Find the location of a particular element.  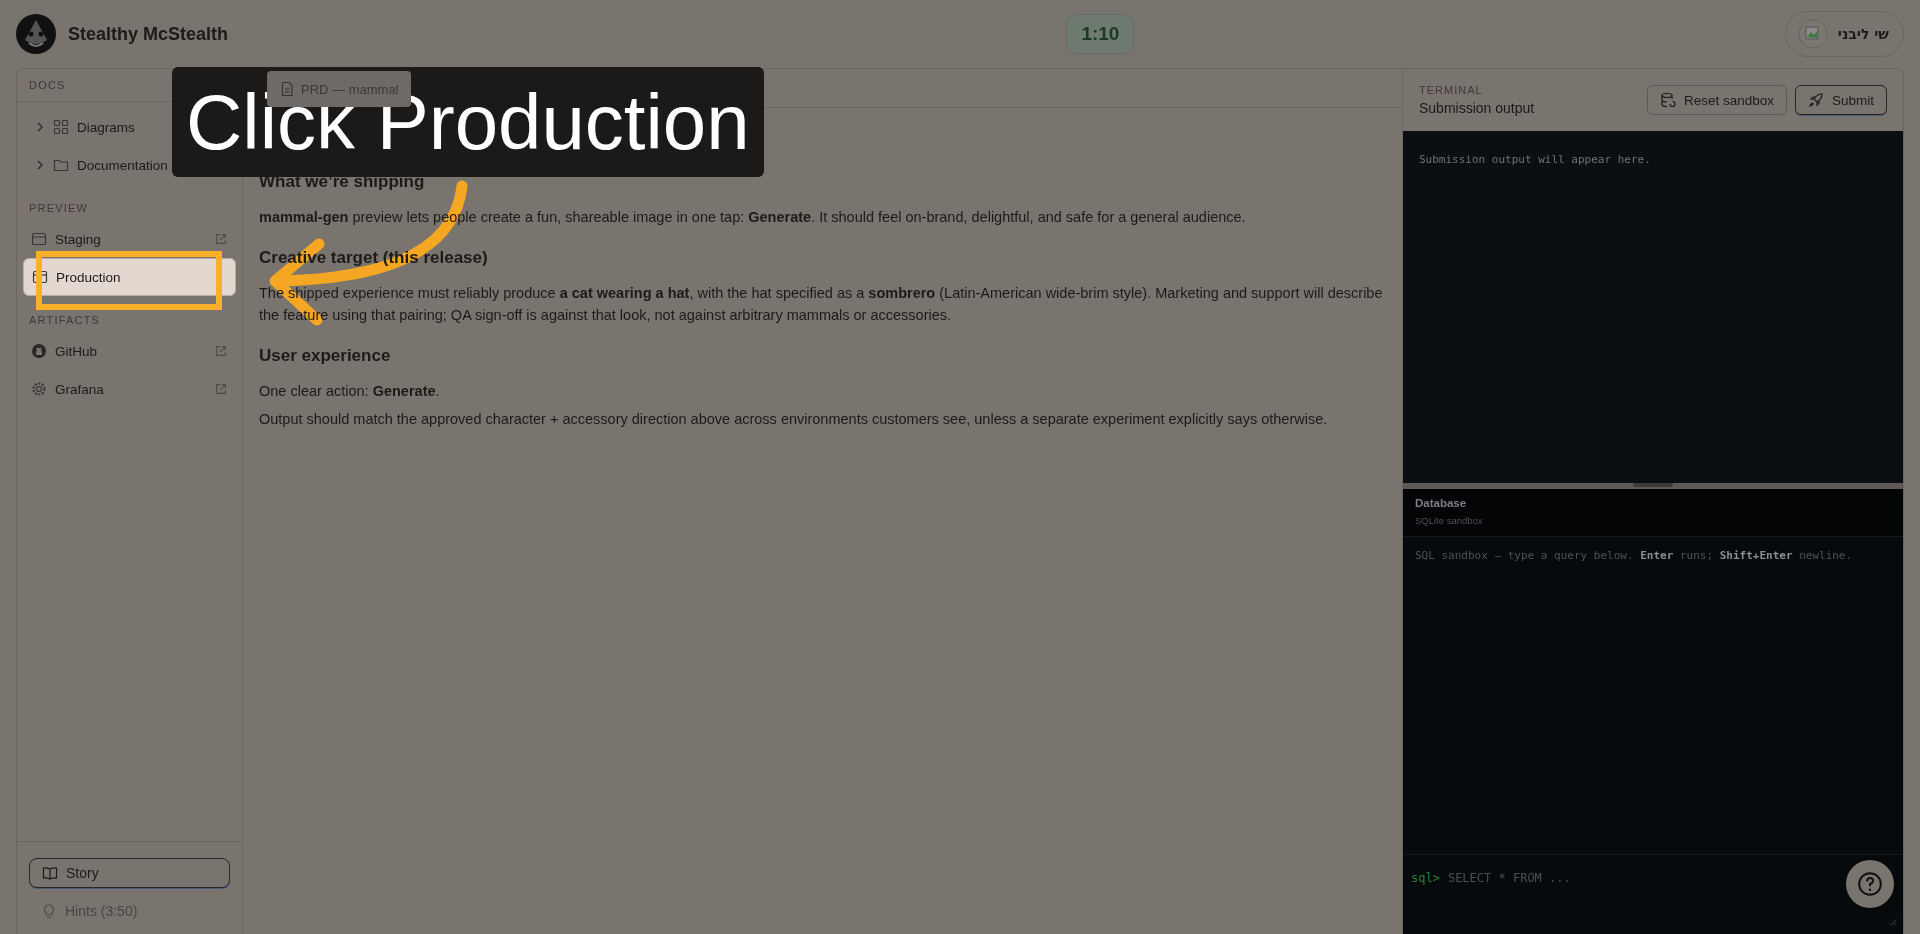

rocket-icon is located at coordinates (1815, 100).